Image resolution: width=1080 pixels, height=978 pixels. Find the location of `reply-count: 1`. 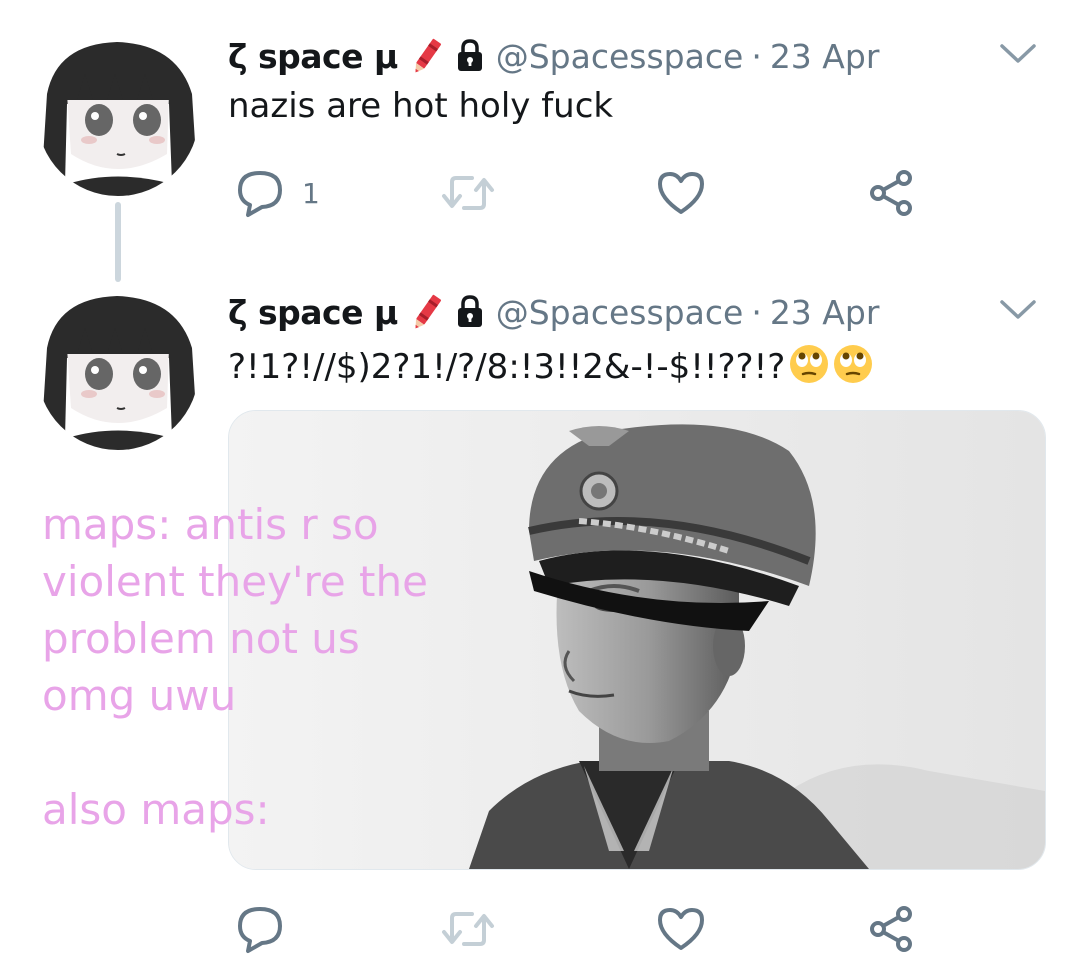

reply-count: 1 is located at coordinates (311, 193).